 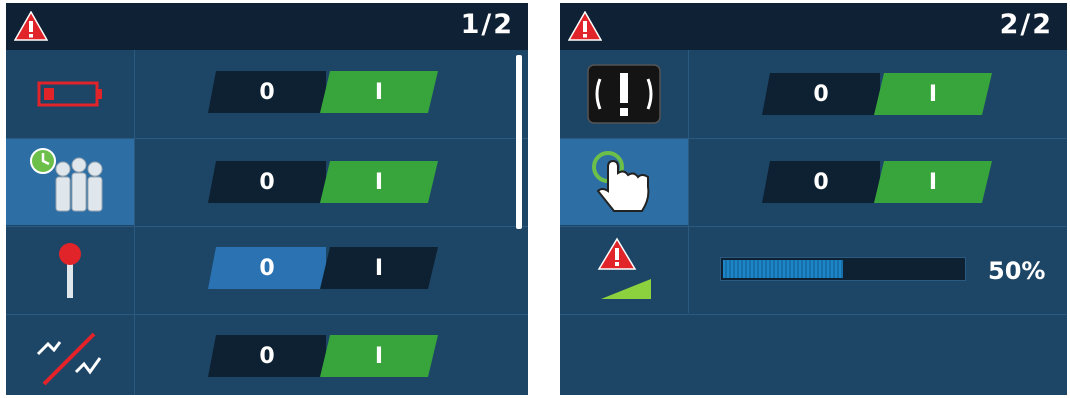 I want to click on signal-disabled-icon, so click(x=69, y=359).